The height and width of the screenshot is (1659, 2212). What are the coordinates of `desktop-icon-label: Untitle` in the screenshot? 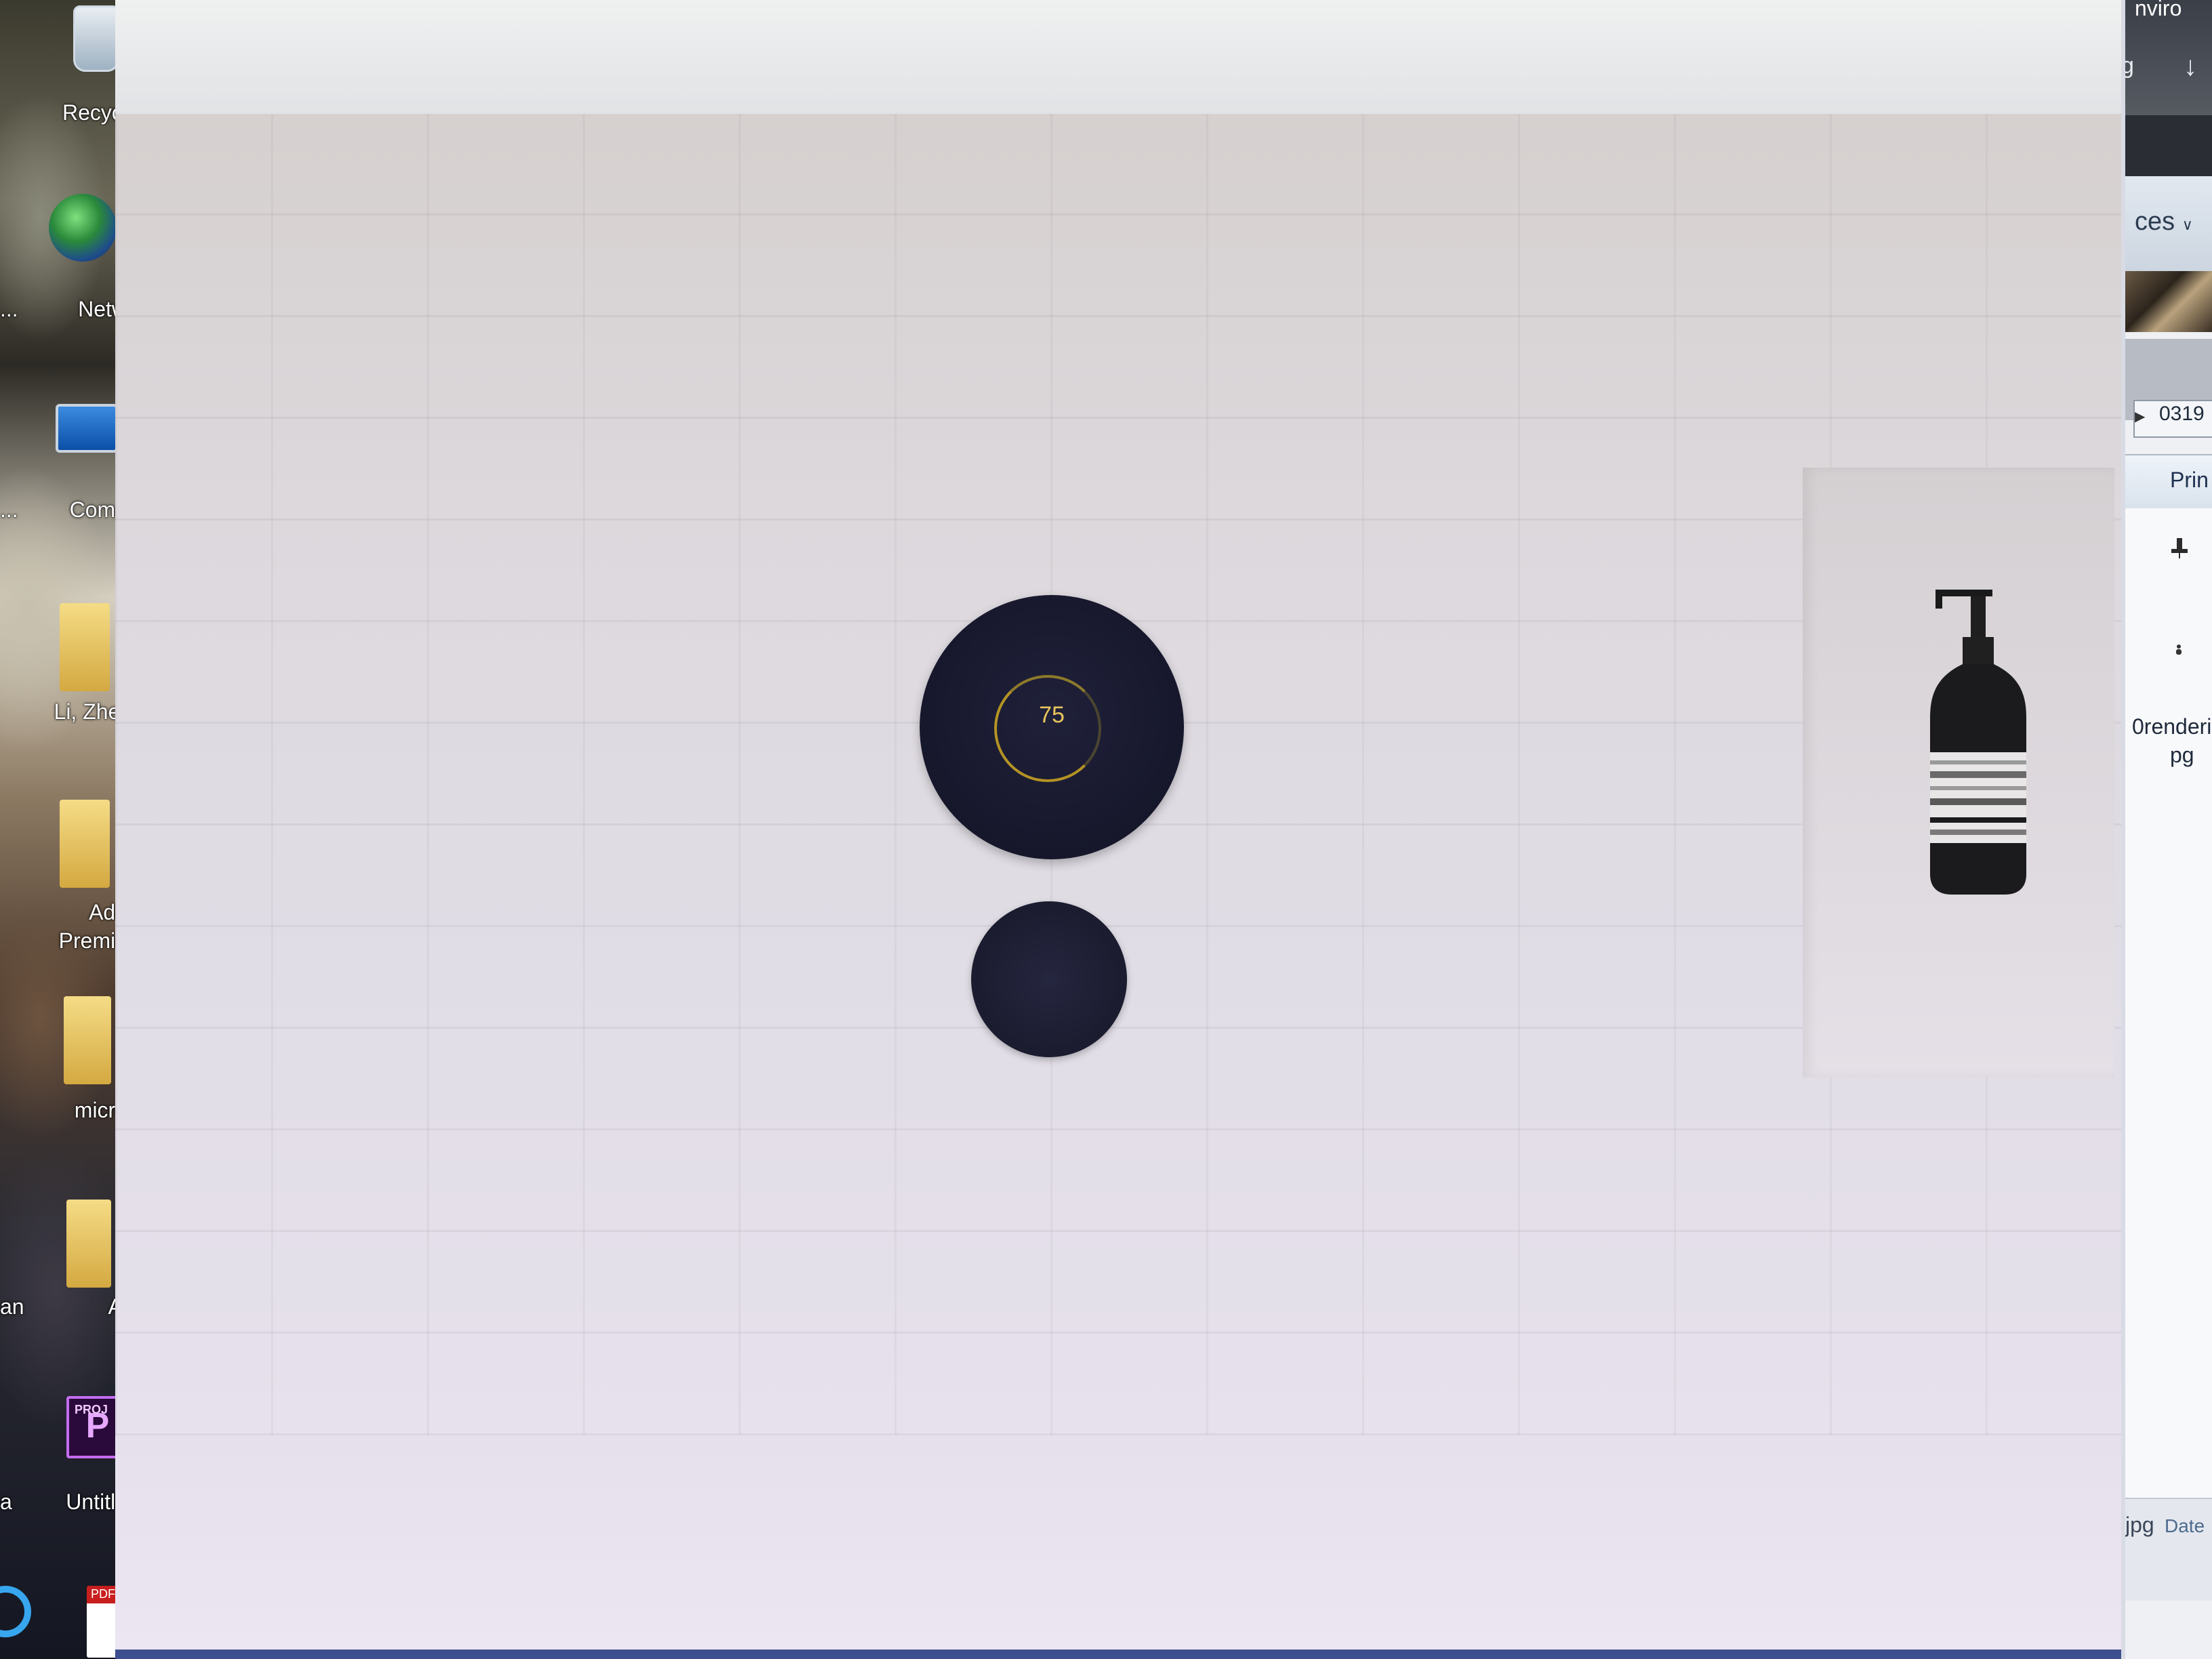 It's located at (96, 1502).